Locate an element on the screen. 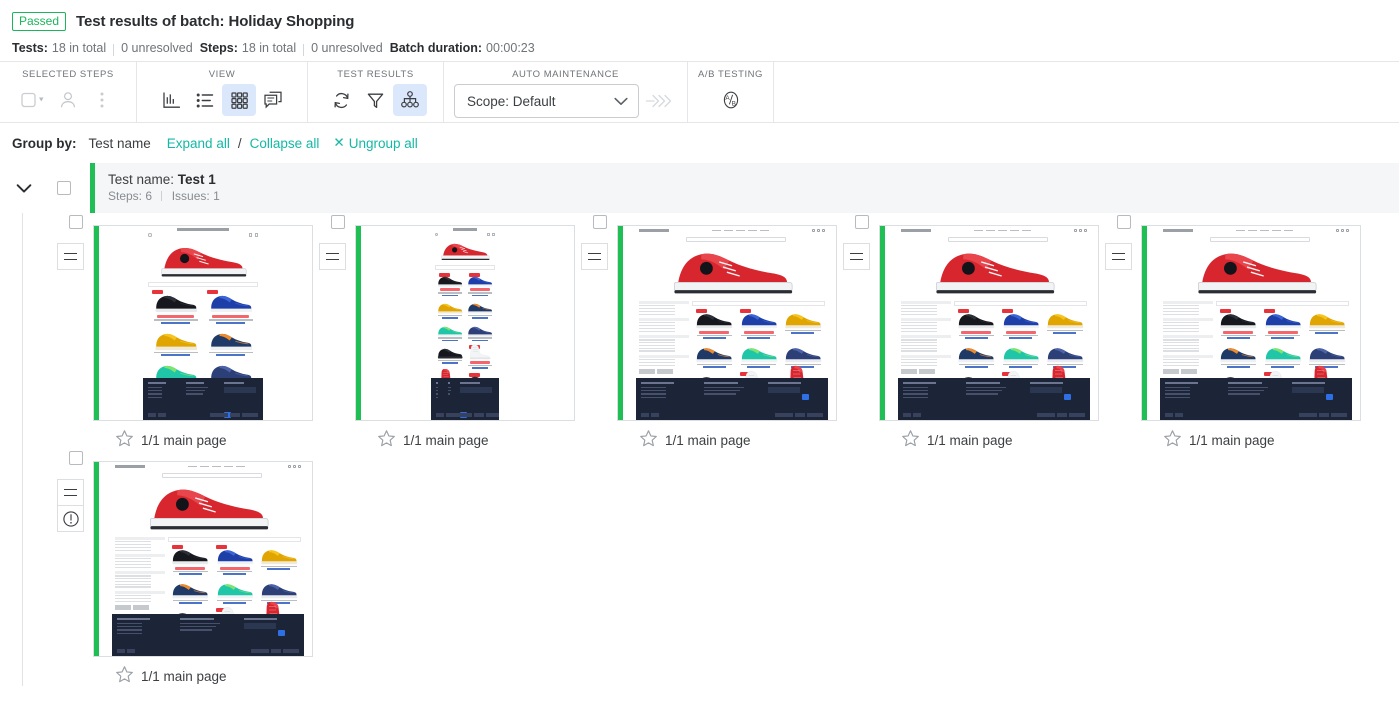 This screenshot has height=723, width=1399. collapse-all-link: Collapse all is located at coordinates (285, 143).